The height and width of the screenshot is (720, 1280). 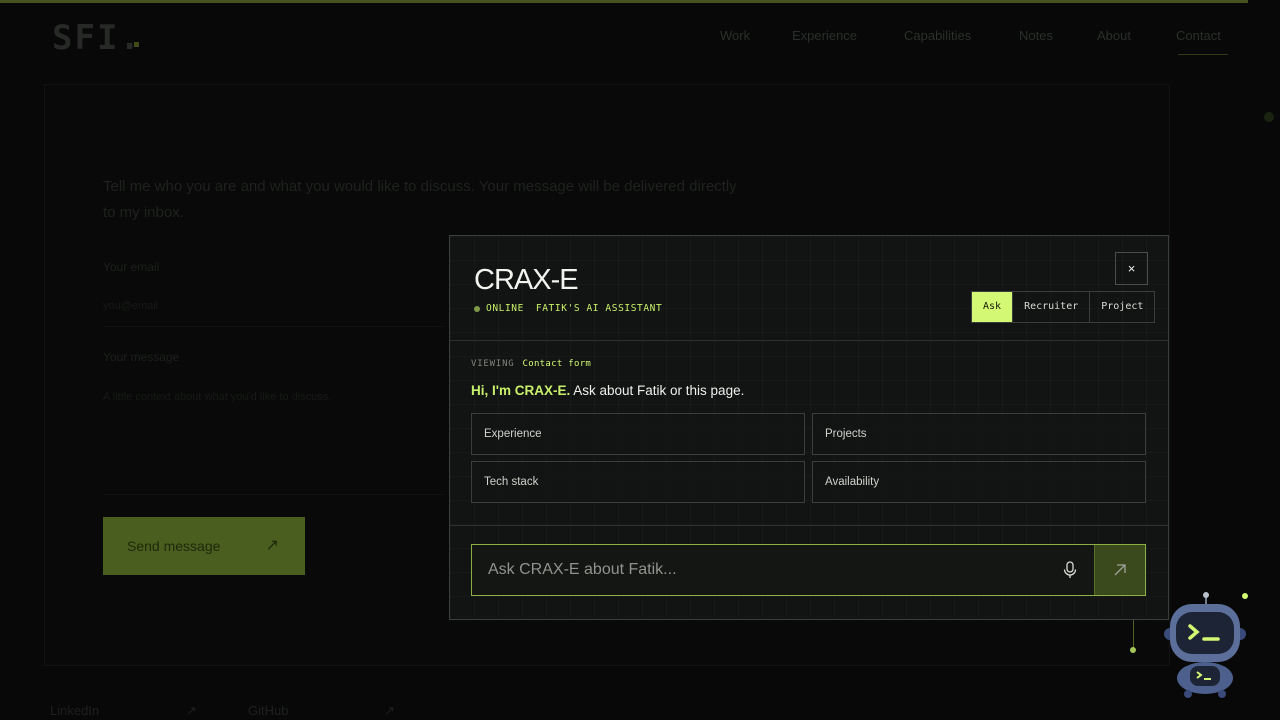 What do you see at coordinates (557, 364) in the screenshot?
I see `viewing-value: Contact form` at bounding box center [557, 364].